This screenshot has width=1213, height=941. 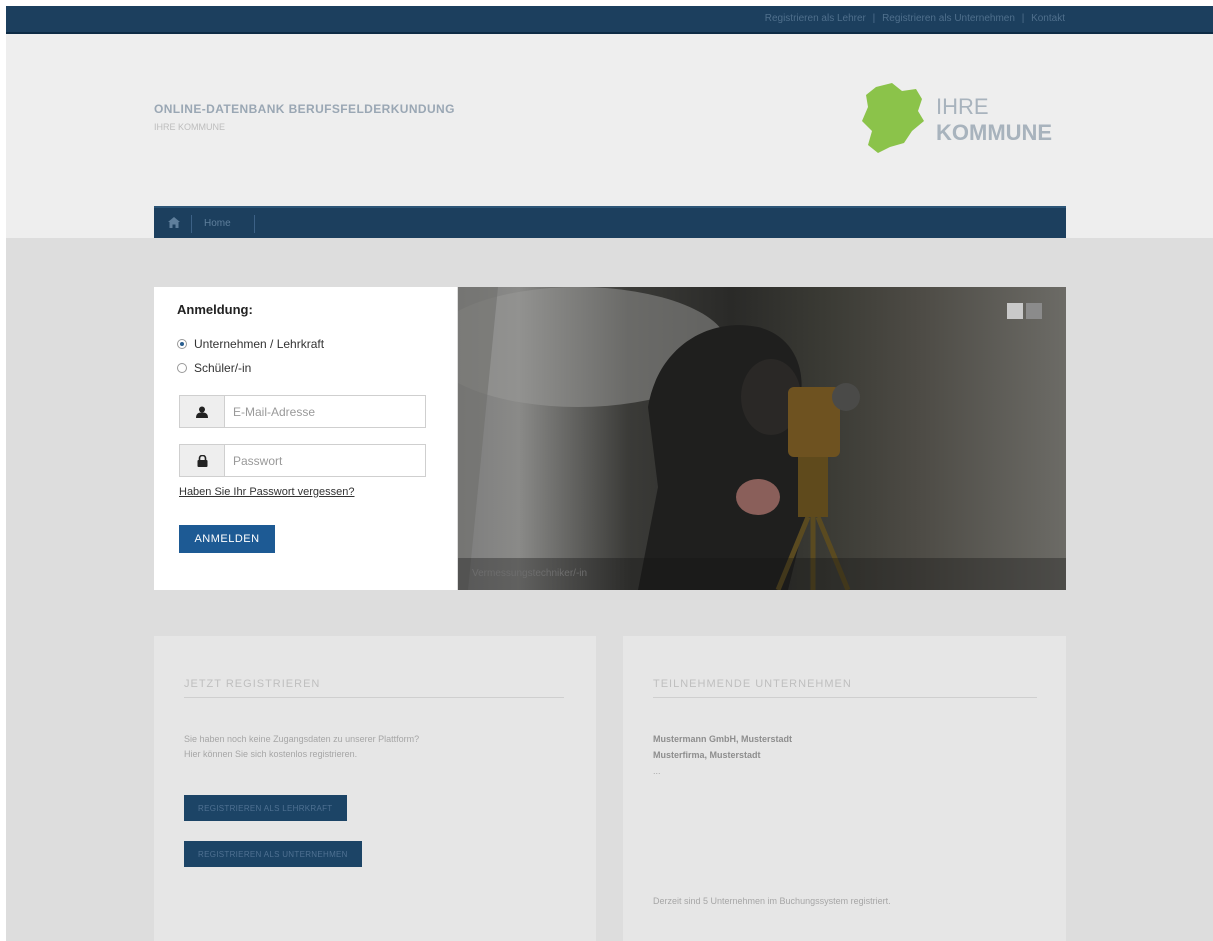 What do you see at coordinates (215, 309) in the screenshot?
I see `login-title: Anmeldung:` at bounding box center [215, 309].